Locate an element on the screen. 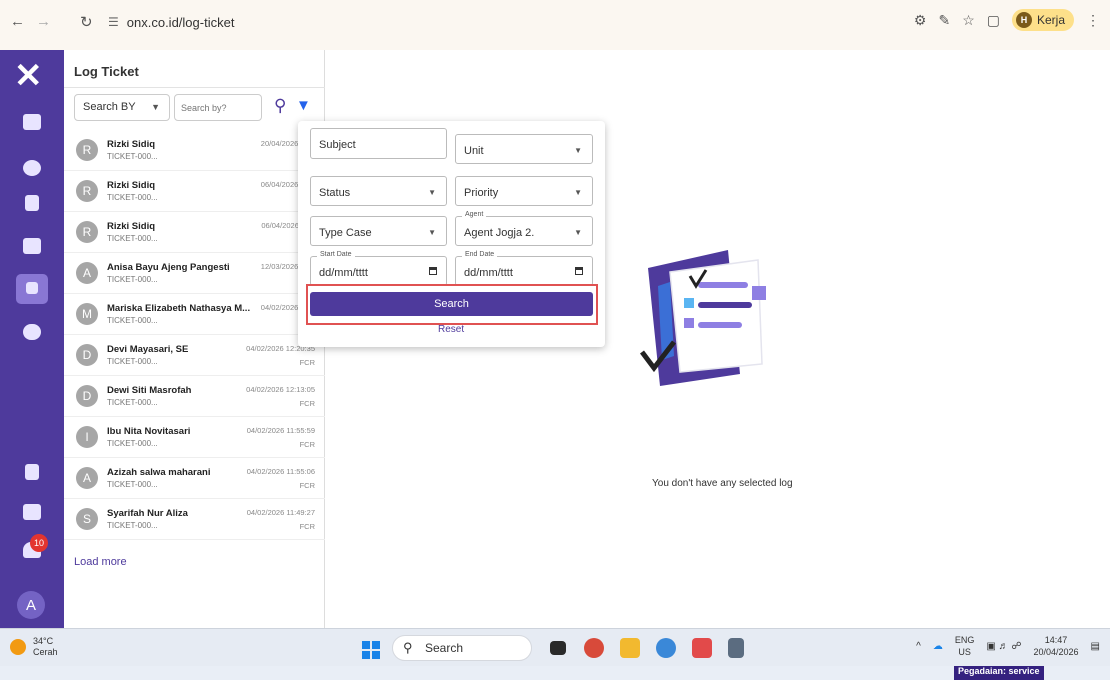 The image size is (1110, 680). search-by-select: Search BY ▼ is located at coordinates (122, 107).